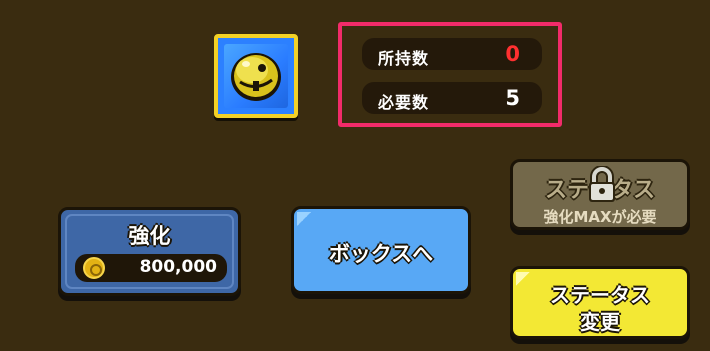  What do you see at coordinates (149, 251) in the screenshot?
I see `enhance-button: 強化 800,000` at bounding box center [149, 251].